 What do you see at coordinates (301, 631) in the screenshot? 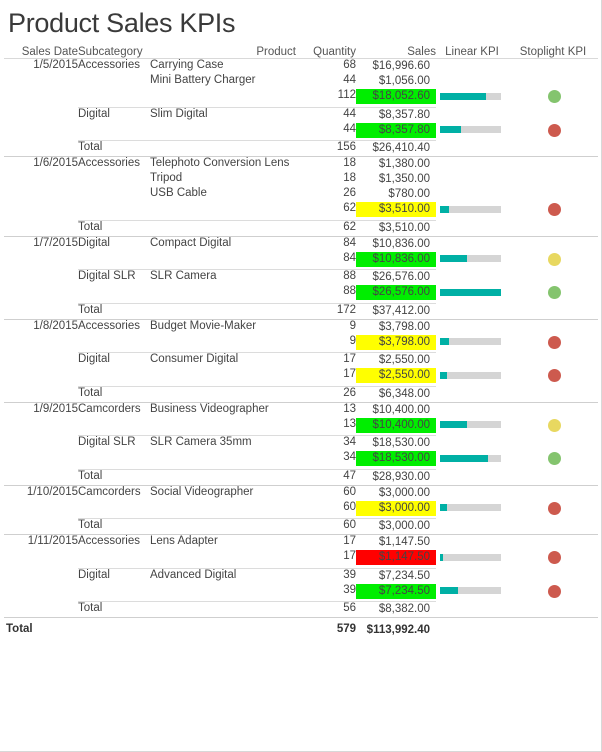
I see `grand-total-row: Total 579 $113,992.40` at bounding box center [301, 631].